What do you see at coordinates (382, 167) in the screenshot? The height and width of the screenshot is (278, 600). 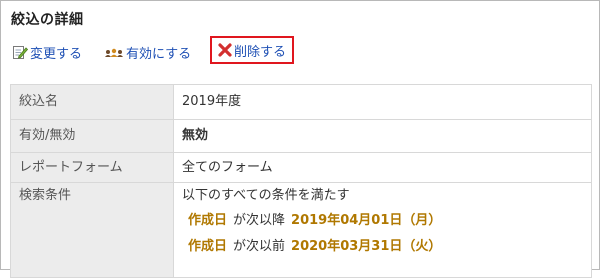 I see `report-form-value: 全てのフォーム` at bounding box center [382, 167].